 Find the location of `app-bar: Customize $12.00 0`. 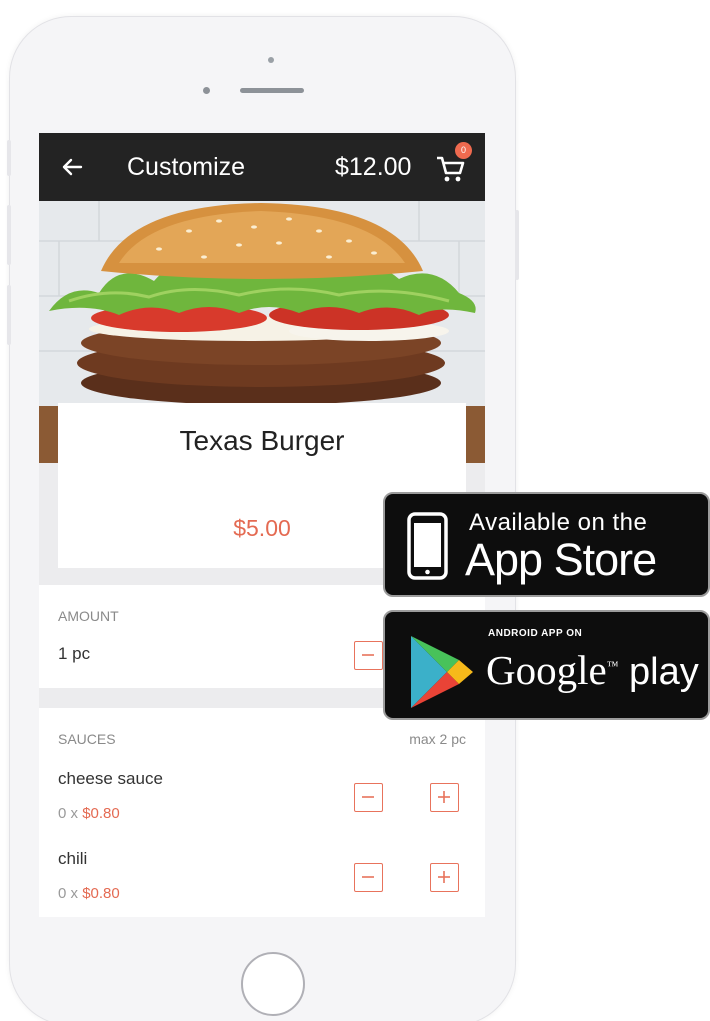

app-bar: Customize $12.00 0 is located at coordinates (262, 167).